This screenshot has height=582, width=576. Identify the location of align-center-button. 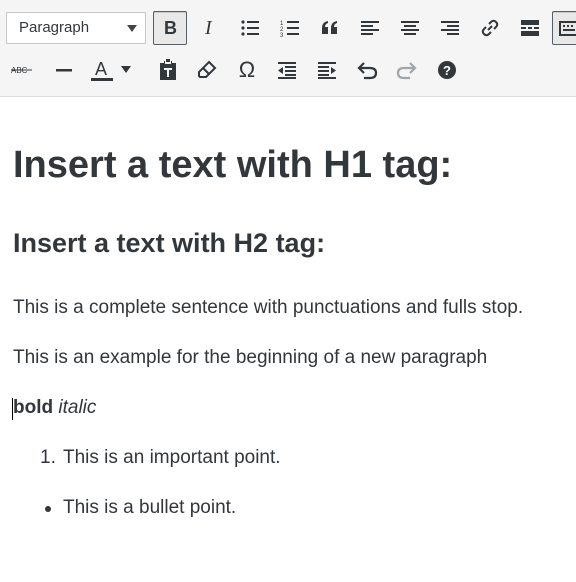
(410, 28).